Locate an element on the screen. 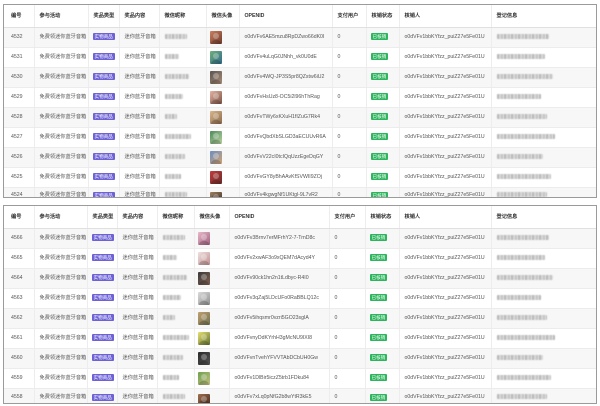 The width and height of the screenshot is (600, 406). header-openid: OPENID is located at coordinates (286, 16).